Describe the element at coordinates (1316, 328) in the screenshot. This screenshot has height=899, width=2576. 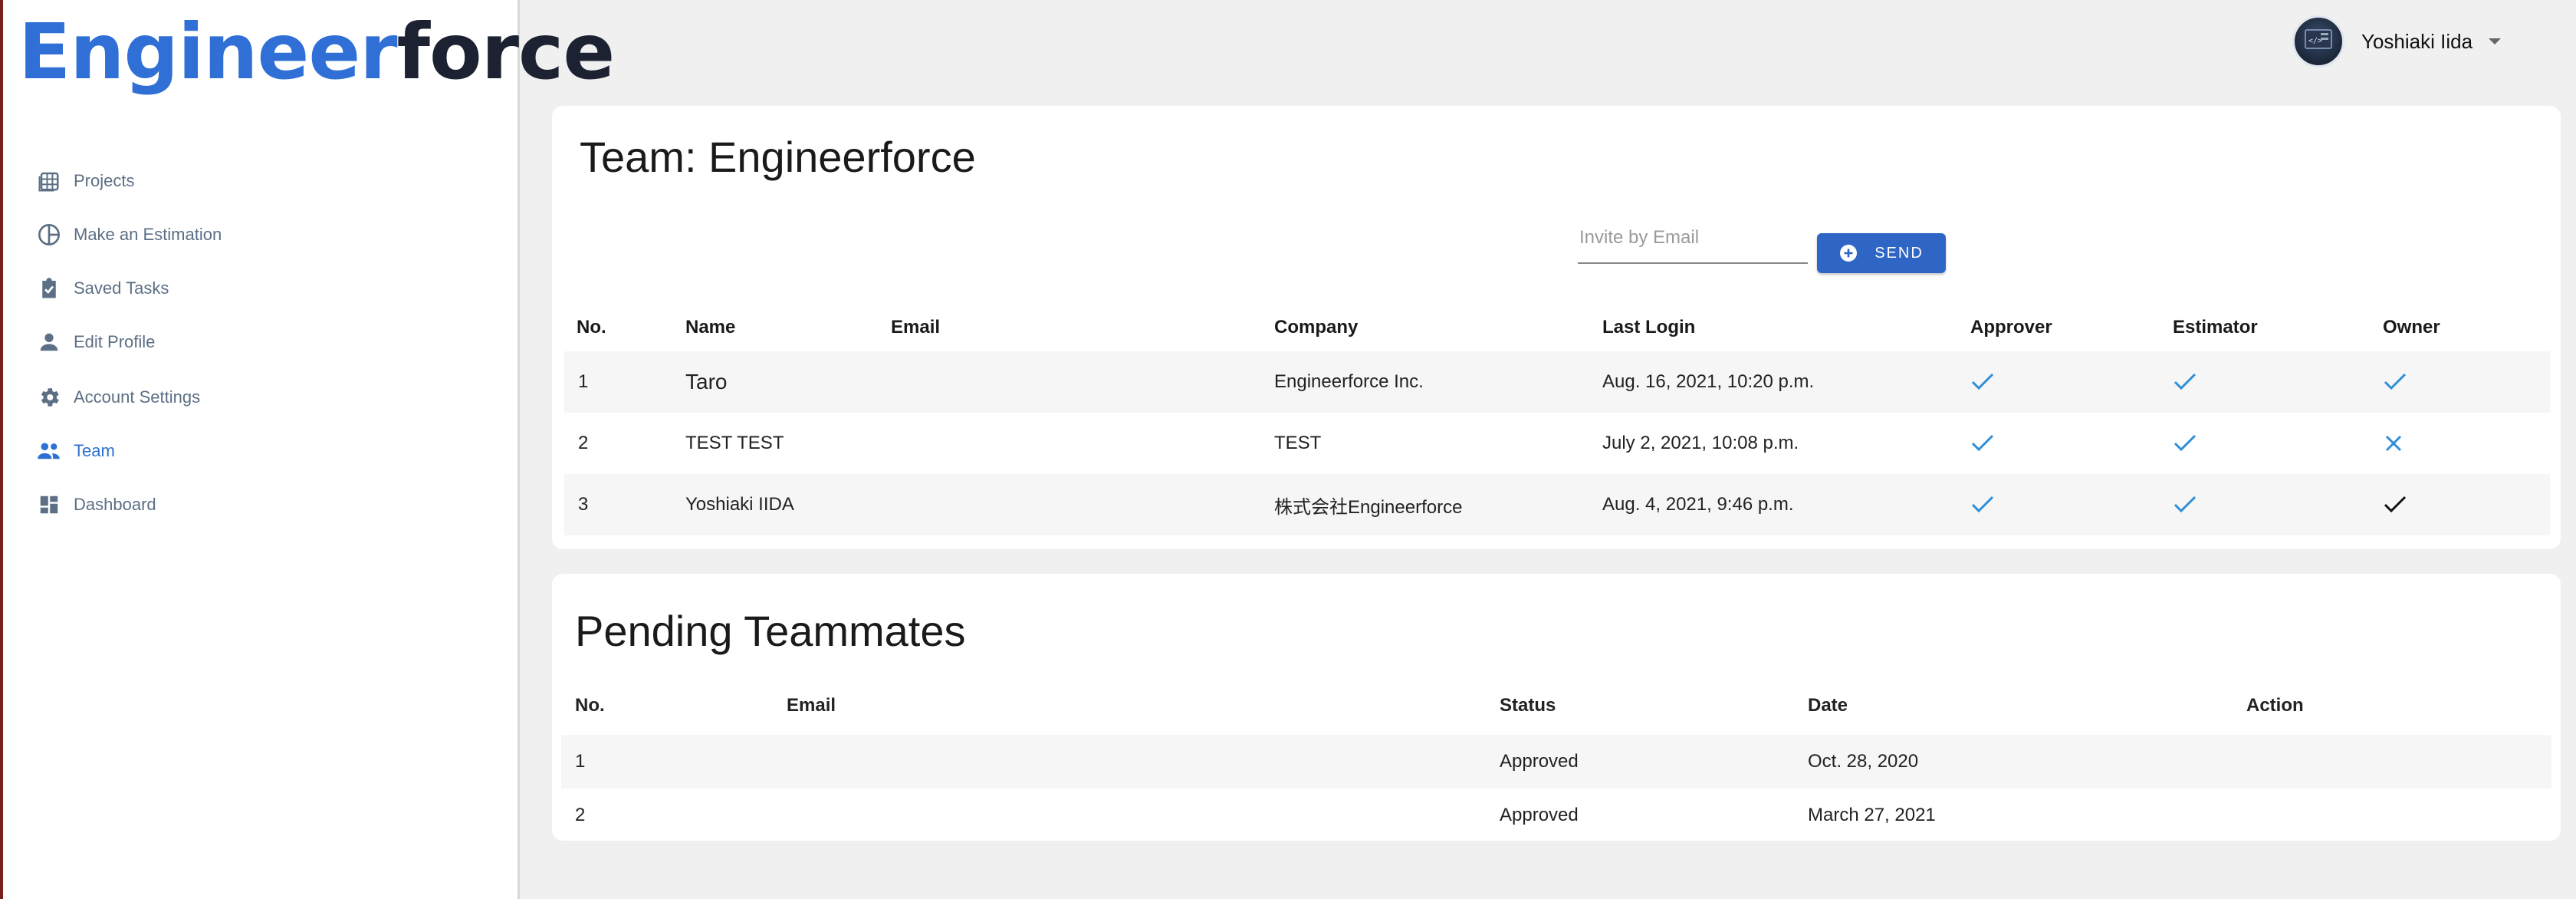
I see `column-header-company: Company` at that location.